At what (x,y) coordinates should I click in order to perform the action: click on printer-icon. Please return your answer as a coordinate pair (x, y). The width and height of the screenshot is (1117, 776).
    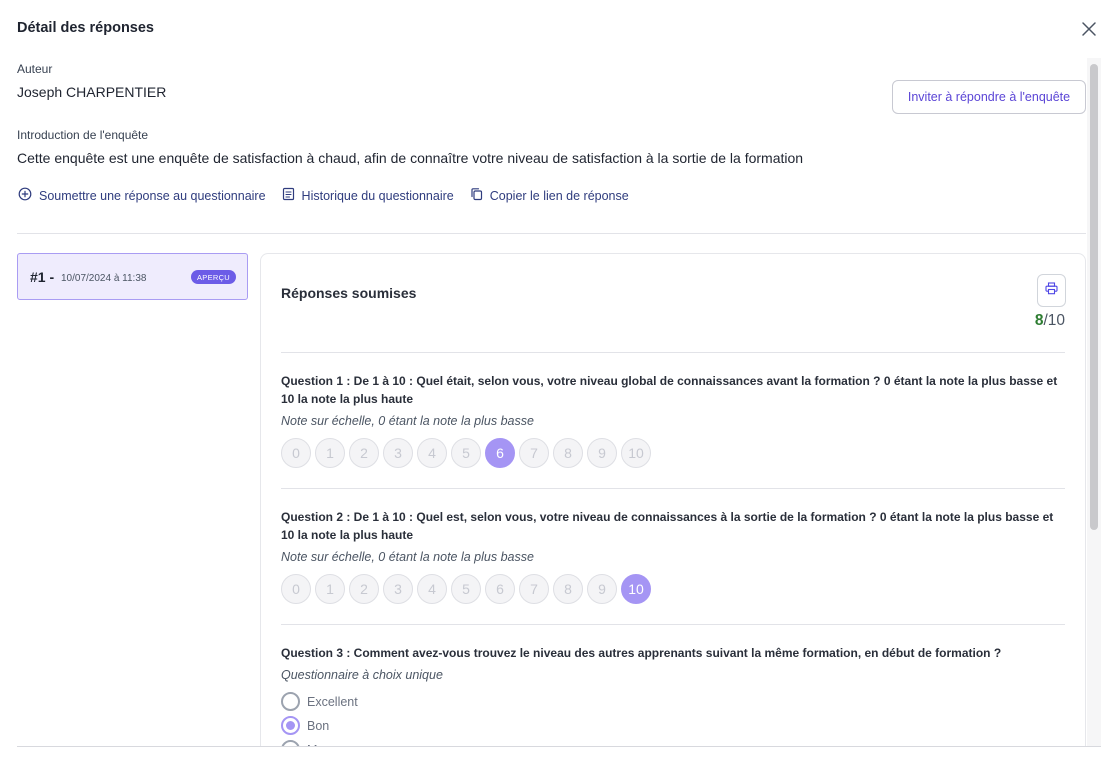
    Looking at the image, I should click on (1051, 290).